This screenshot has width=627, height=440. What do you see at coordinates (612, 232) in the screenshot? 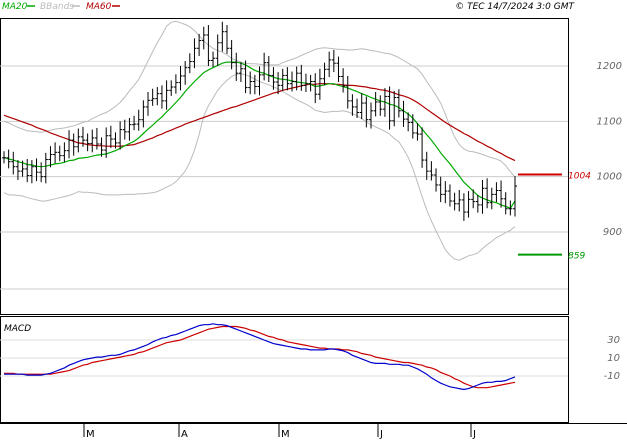
I see `y-tick-label: 900` at bounding box center [612, 232].